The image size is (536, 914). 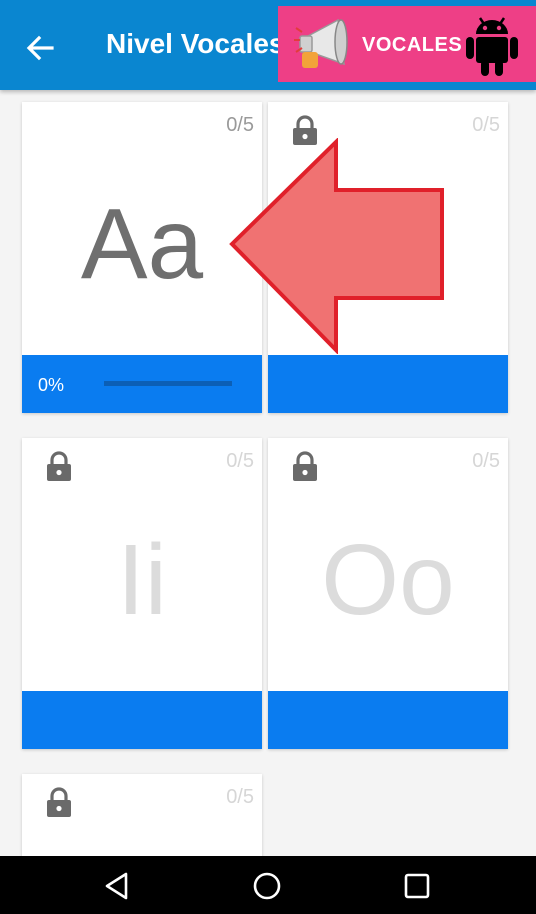 I want to click on square-recents-icon, so click(x=417, y=886).